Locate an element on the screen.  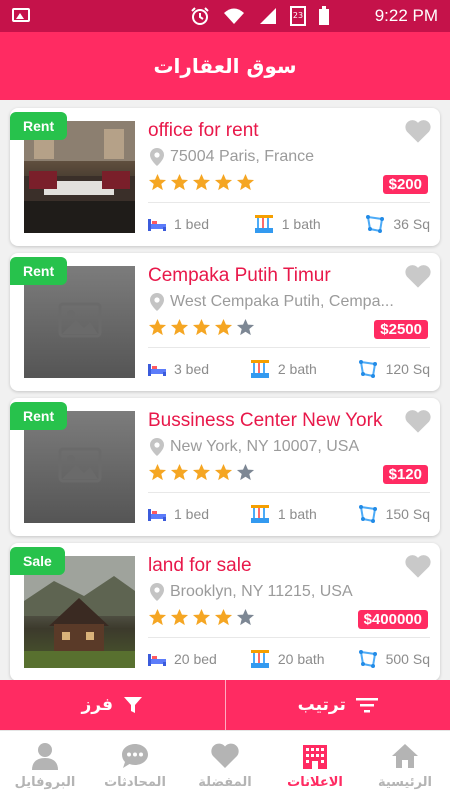
listing-price: $400000 is located at coordinates (392, 619).